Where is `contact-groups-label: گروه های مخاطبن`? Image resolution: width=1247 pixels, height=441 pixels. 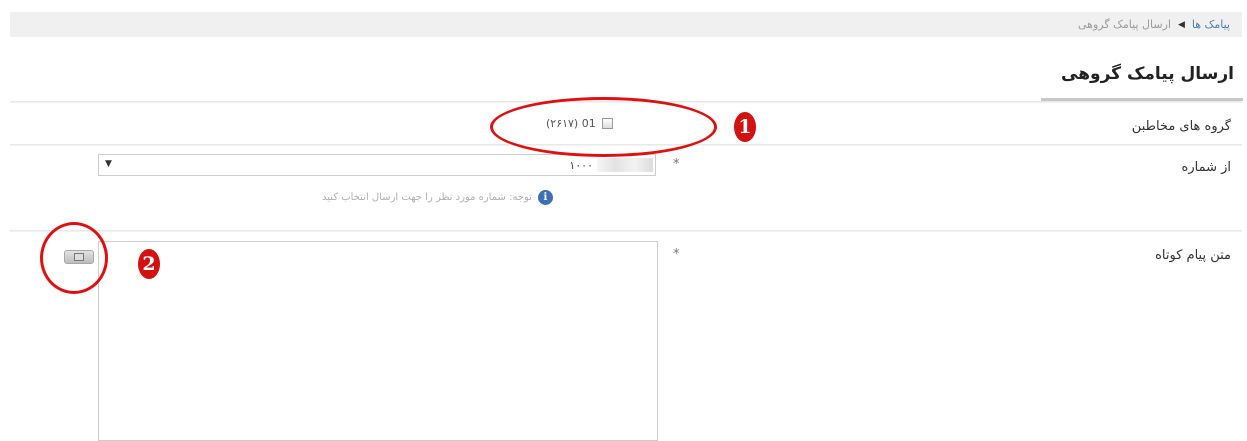
contact-groups-label: گروه های مخاطبن is located at coordinates (1181, 126).